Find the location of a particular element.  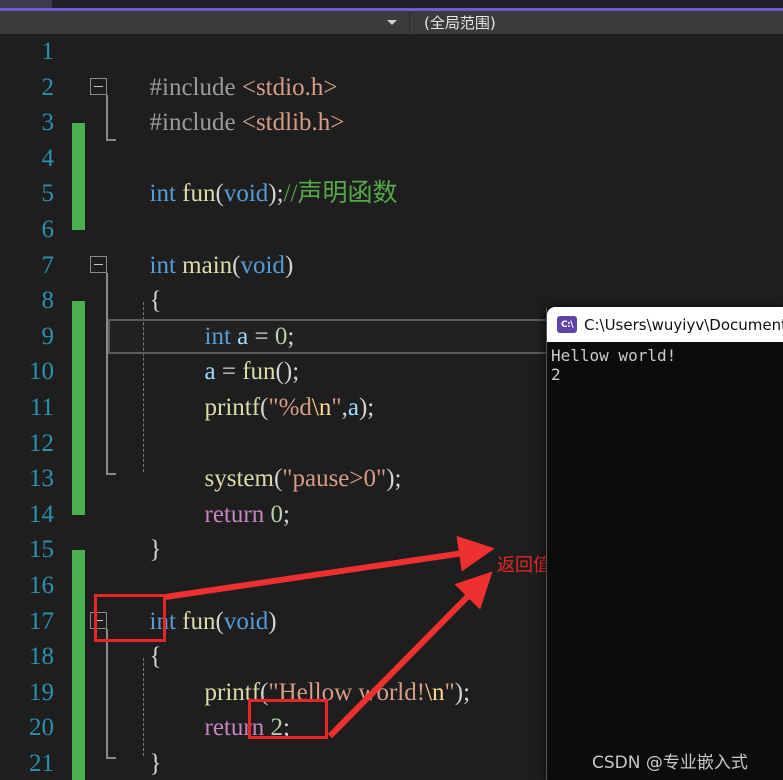

line-number: 20 is located at coordinates (41, 728).